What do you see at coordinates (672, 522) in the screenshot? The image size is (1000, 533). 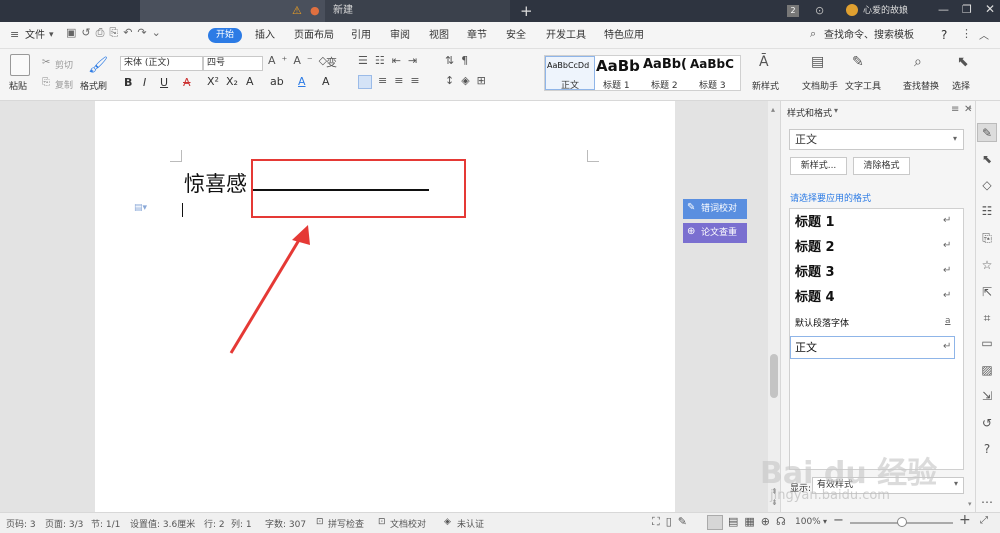 I see `view-mode-buttons: ⛶▯✎` at bounding box center [672, 522].